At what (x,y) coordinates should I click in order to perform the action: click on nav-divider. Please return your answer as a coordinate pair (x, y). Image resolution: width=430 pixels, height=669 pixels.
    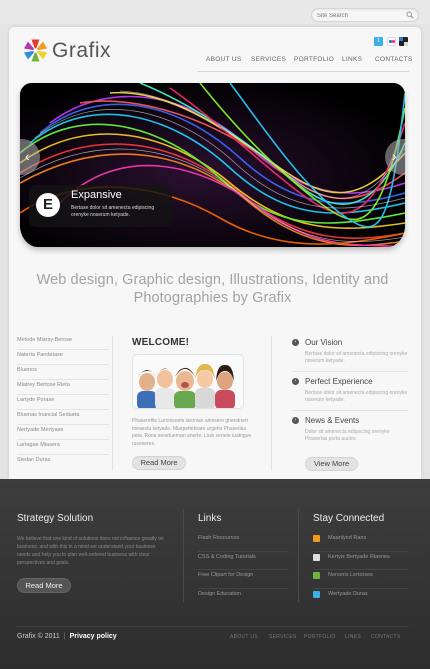
    Looking at the image, I should click on (303, 71).